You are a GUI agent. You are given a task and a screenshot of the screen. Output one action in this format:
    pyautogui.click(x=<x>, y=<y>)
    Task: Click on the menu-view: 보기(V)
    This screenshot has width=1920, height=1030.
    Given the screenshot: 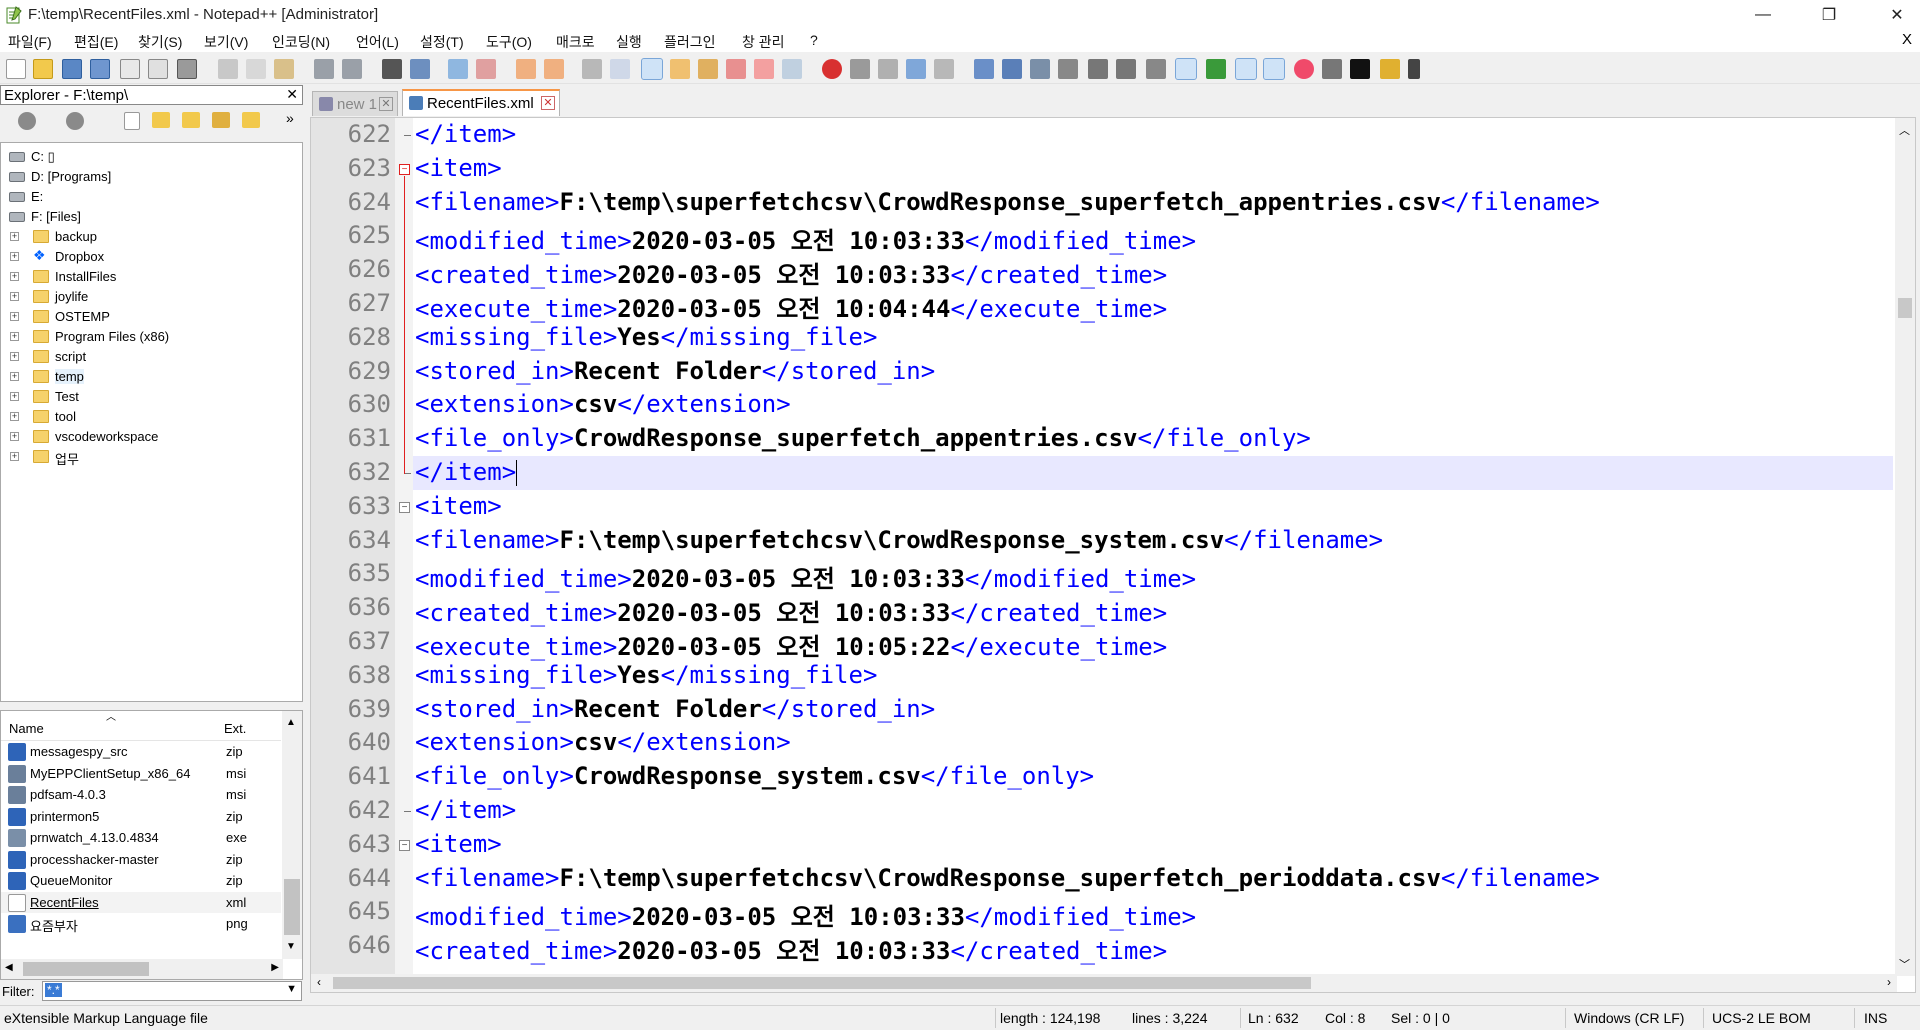 What is the action you would take?
    pyautogui.click(x=226, y=42)
    